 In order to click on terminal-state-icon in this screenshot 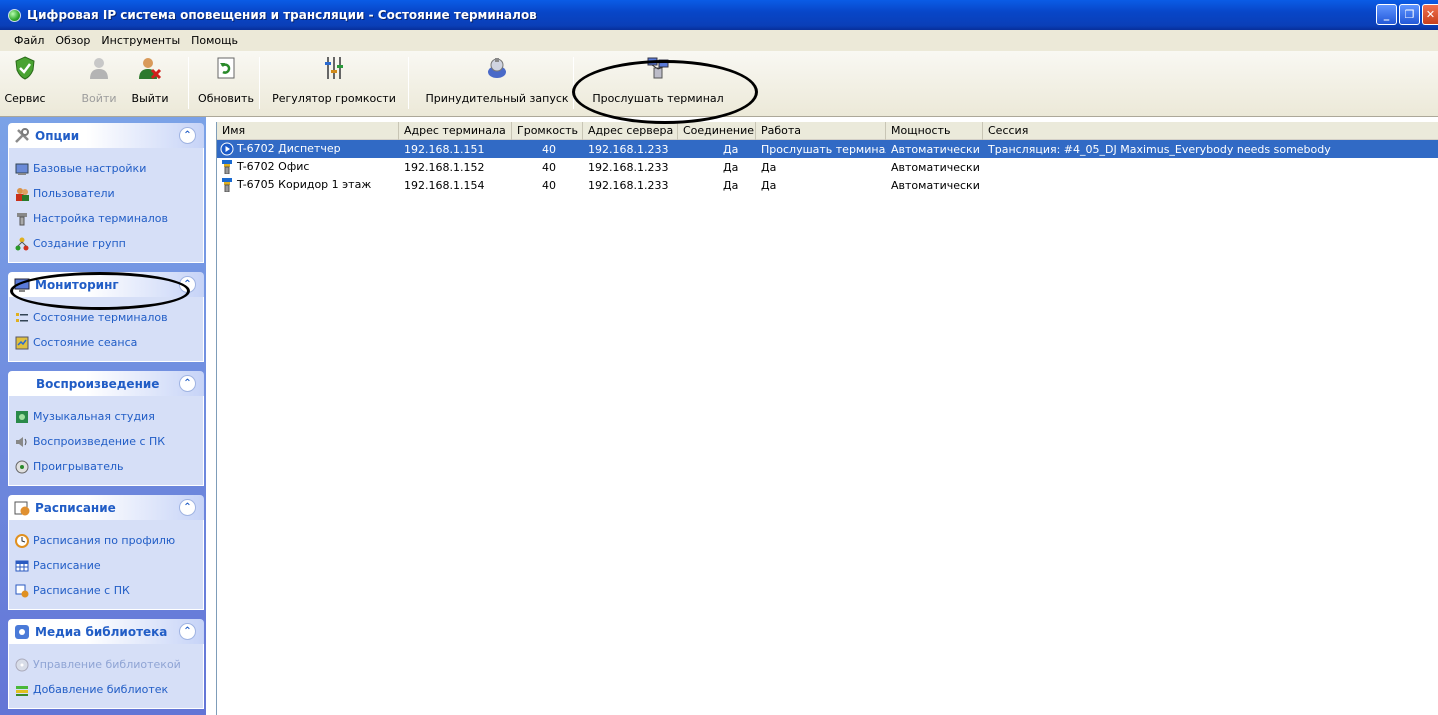, I will do `click(22, 317)`.